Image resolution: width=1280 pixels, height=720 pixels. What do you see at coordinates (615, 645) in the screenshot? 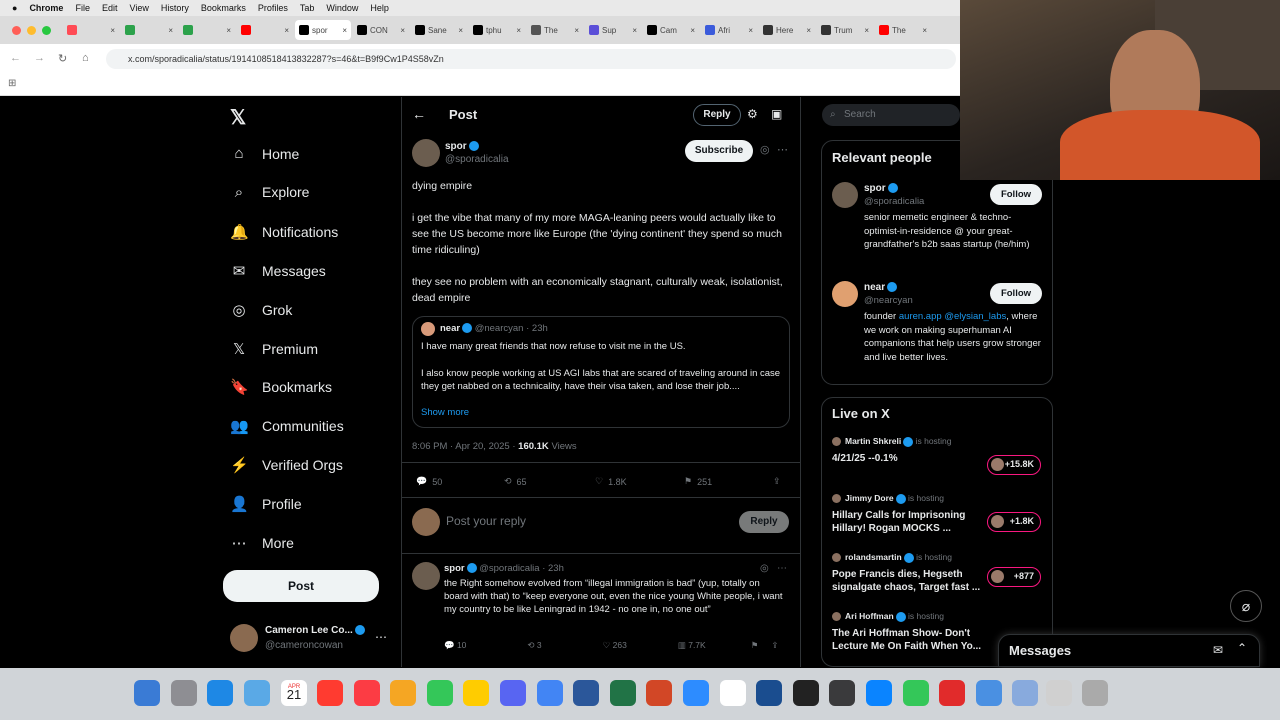
I see `reply-like-stat: ♡ 263` at bounding box center [615, 645].